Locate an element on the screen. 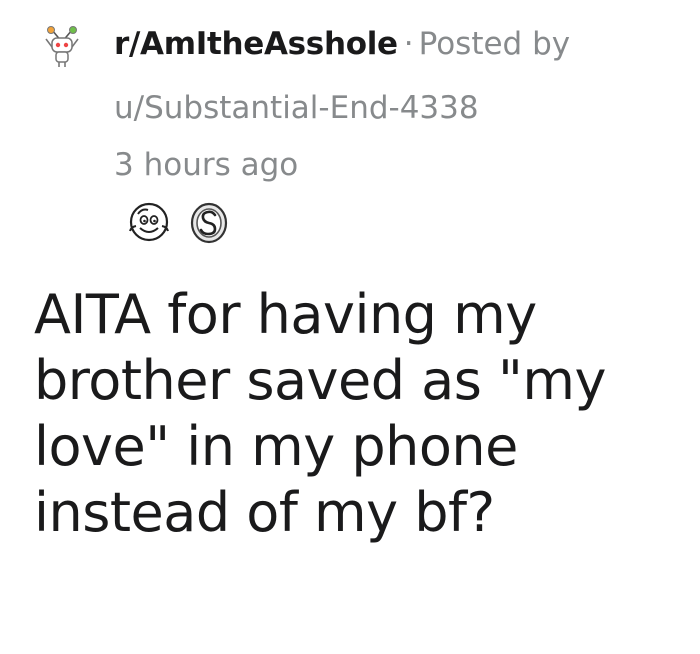 This screenshot has height=654, width=700. author-username: u/Substantial-End-4338 is located at coordinates (296, 108).